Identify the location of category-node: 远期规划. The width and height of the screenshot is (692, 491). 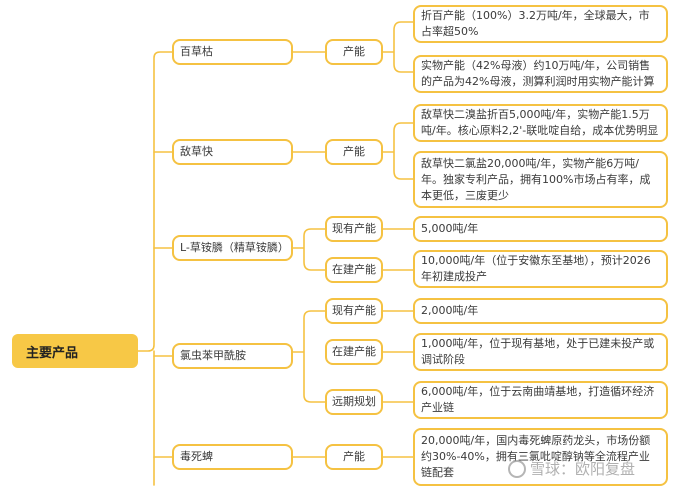
(354, 402).